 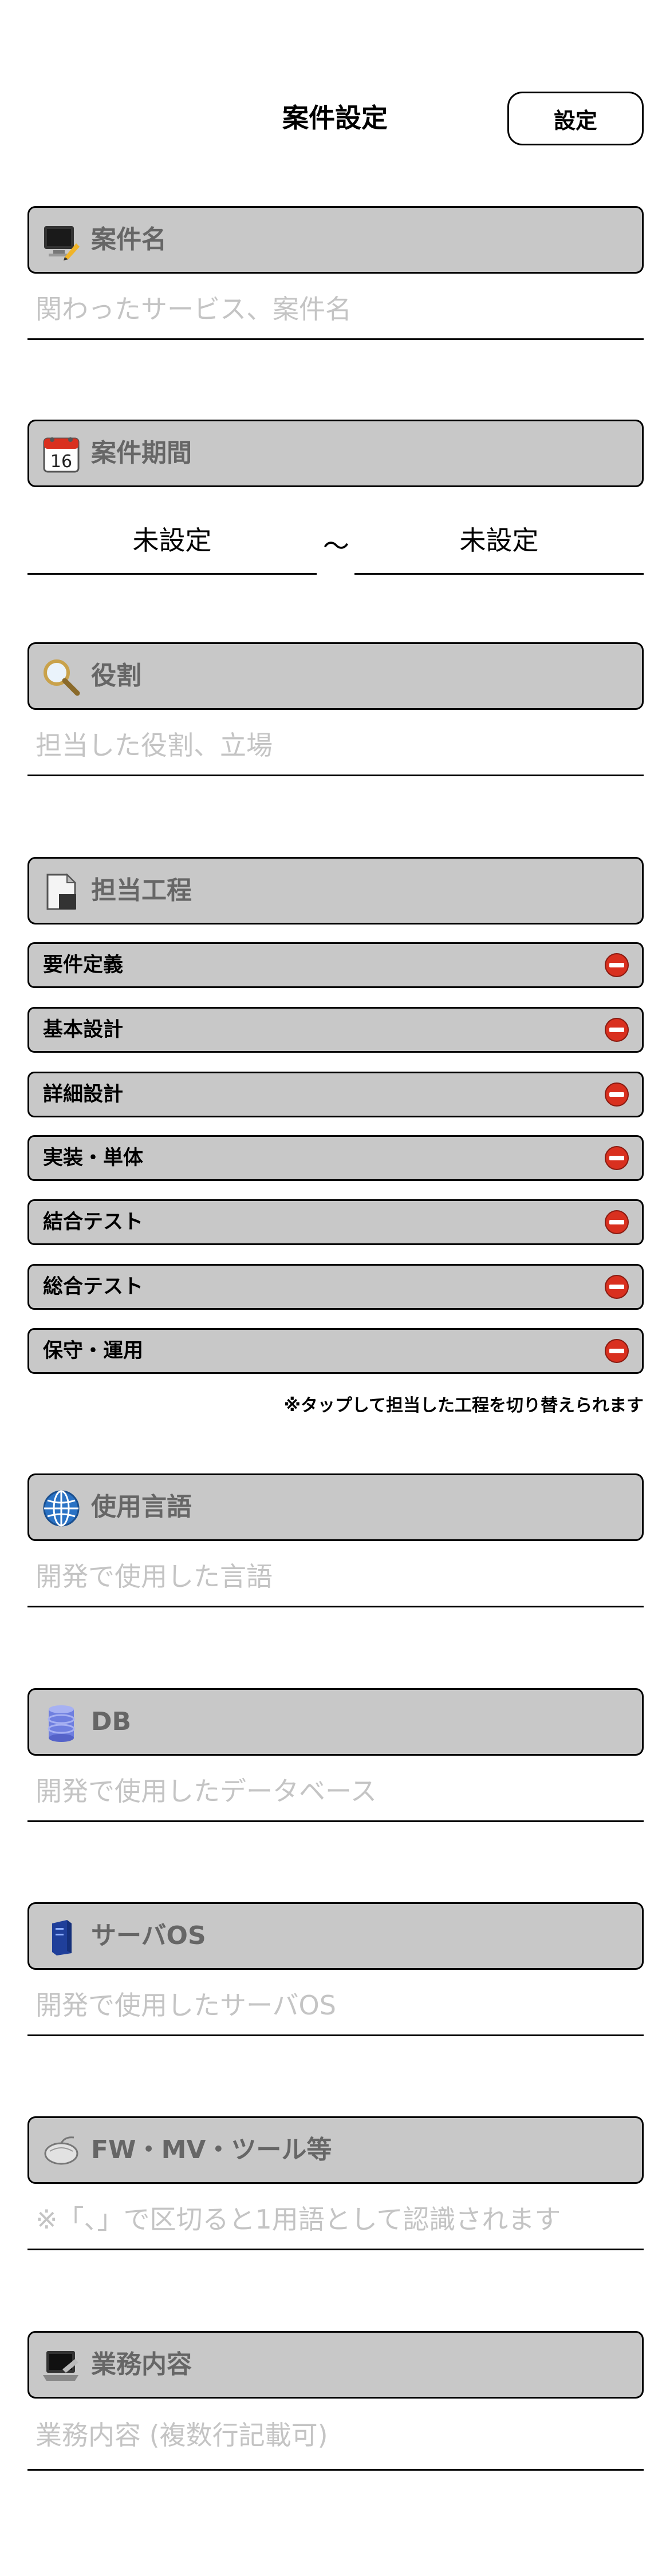 I want to click on magnifier-icon, so click(x=62, y=677).